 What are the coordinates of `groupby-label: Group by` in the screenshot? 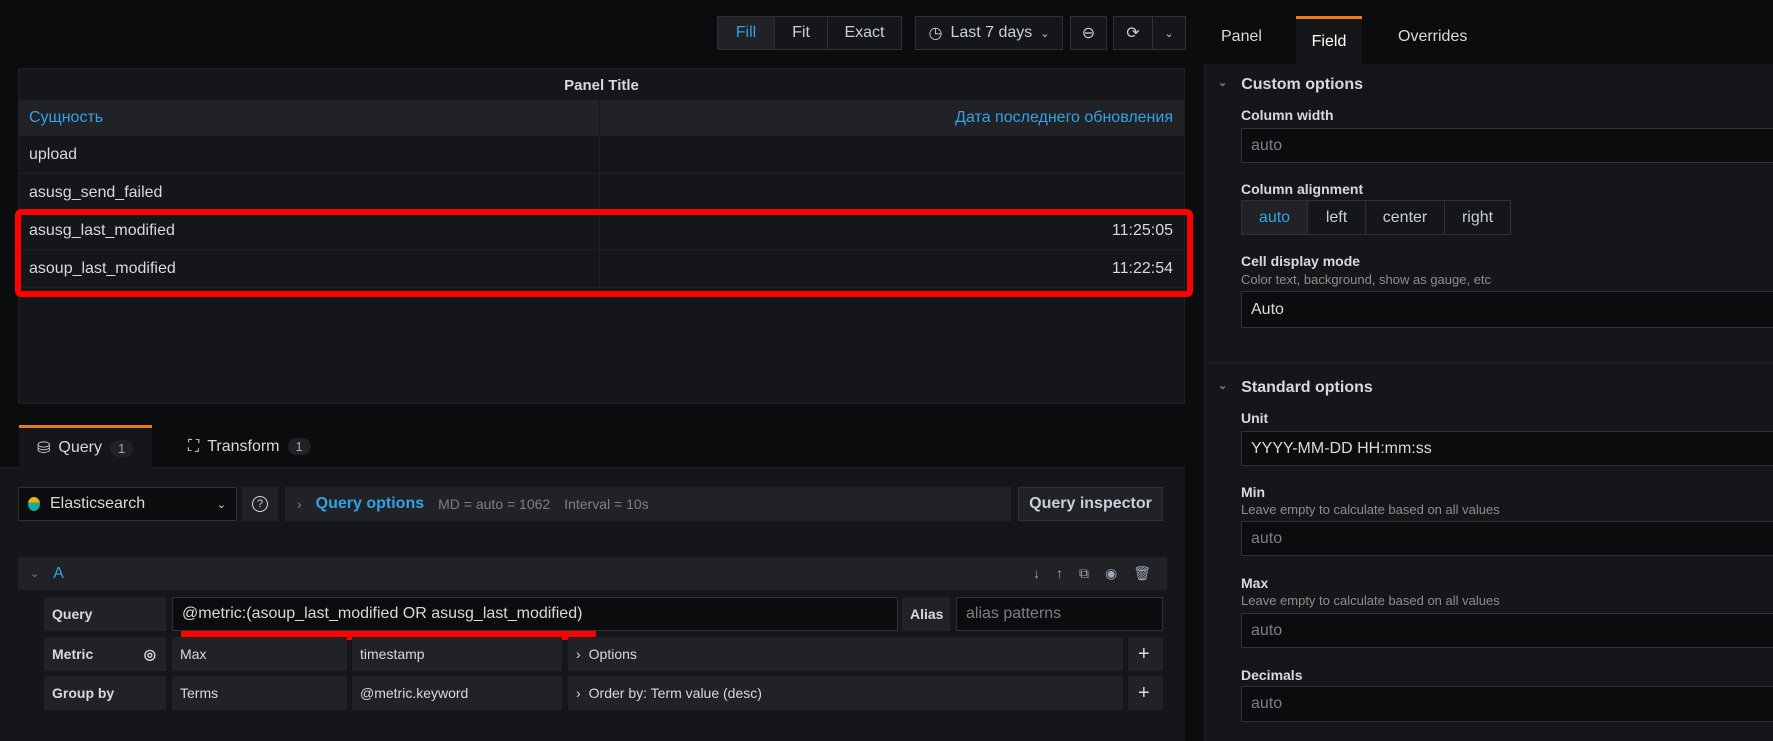 It's located at (105, 693).